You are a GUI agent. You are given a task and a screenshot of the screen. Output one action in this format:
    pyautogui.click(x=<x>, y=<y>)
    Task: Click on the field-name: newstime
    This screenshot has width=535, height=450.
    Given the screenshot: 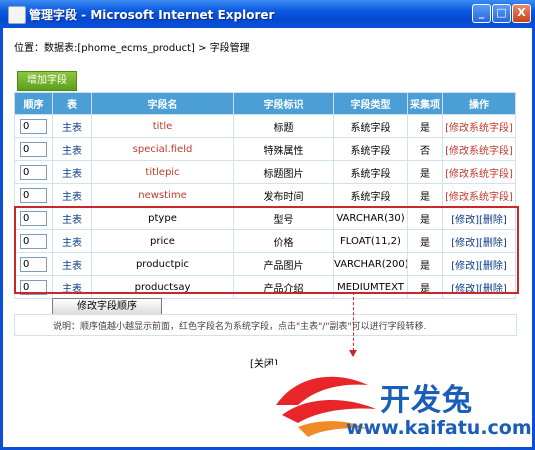 What is the action you would take?
    pyautogui.click(x=162, y=195)
    